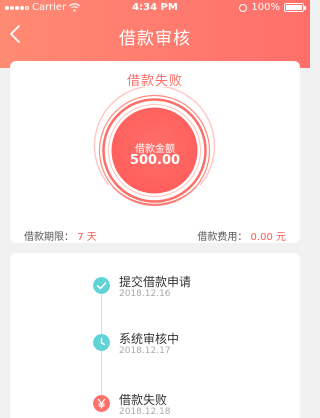  What do you see at coordinates (145, 412) in the screenshot?
I see `step-date: 2018.12.18` at bounding box center [145, 412].